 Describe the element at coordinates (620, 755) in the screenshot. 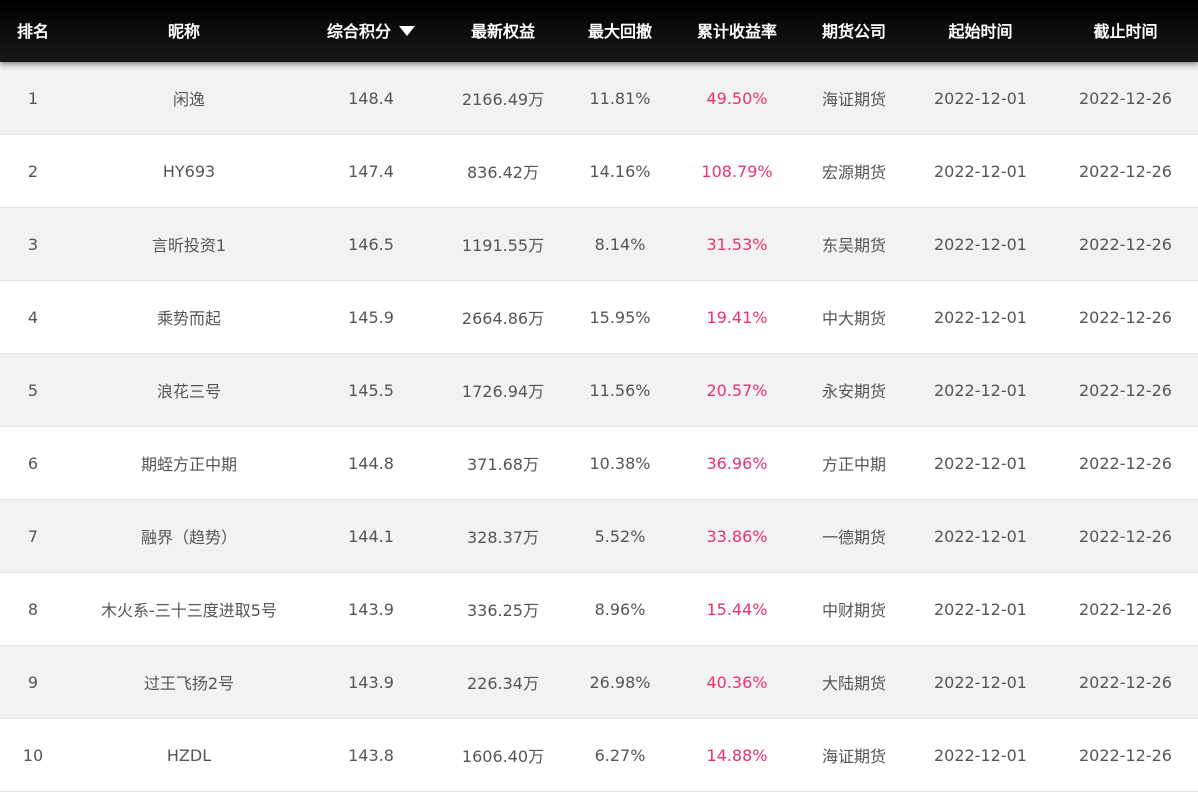

I see `max-drawdown-cell: 6.27%` at that location.